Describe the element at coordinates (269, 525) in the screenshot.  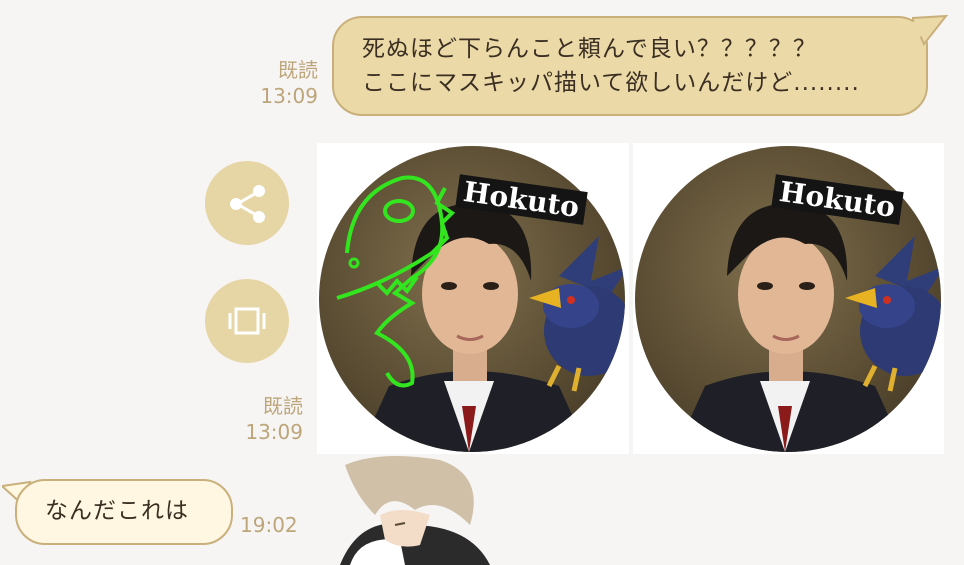
I see `message-timestamp: 19:02` at that location.